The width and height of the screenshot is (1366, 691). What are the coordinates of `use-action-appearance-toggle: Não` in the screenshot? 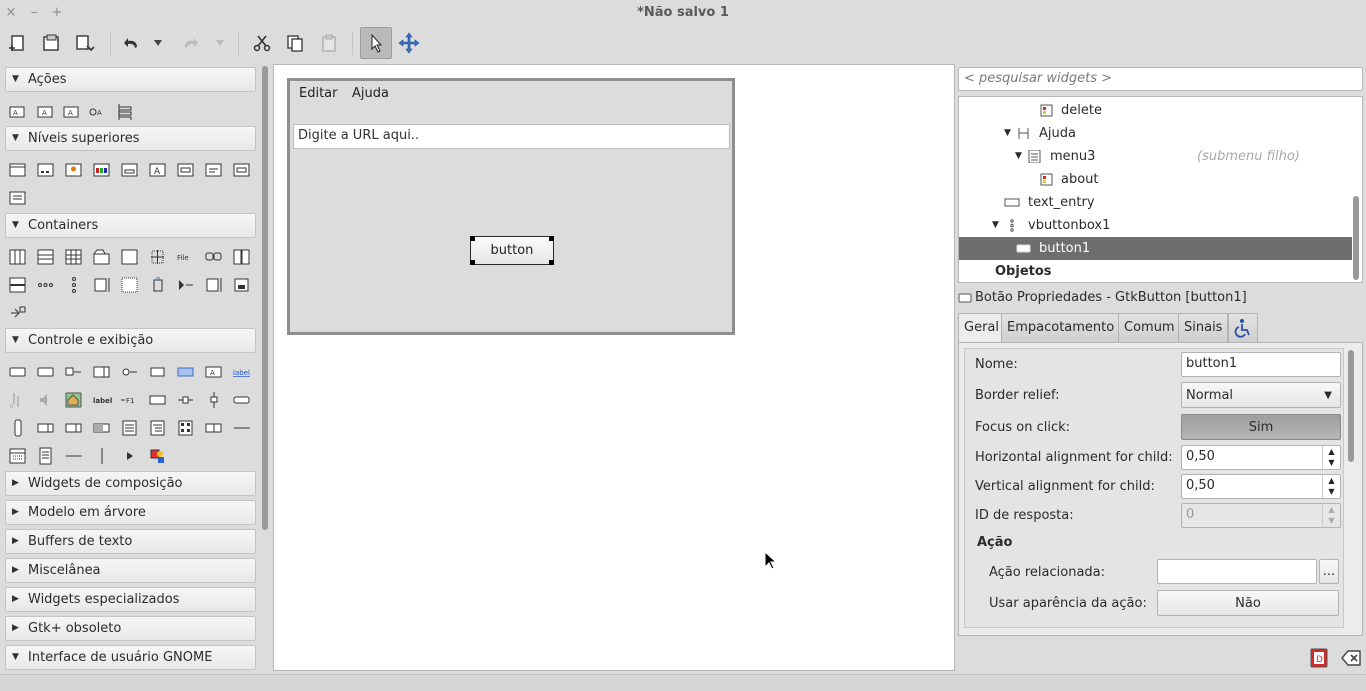 It's located at (1248, 603).